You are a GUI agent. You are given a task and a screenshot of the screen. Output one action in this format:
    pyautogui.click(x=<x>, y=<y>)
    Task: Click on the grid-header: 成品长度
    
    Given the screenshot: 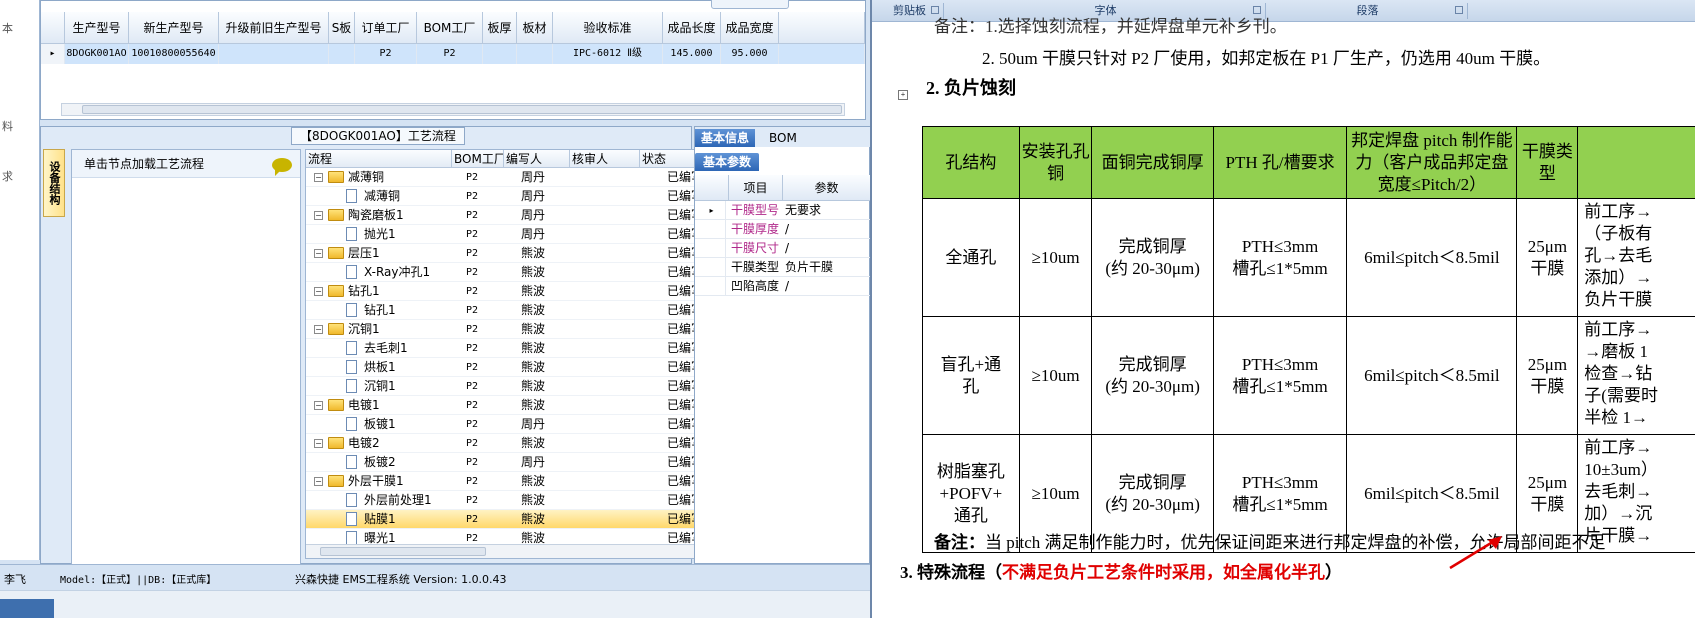 What is the action you would take?
    pyautogui.click(x=692, y=28)
    